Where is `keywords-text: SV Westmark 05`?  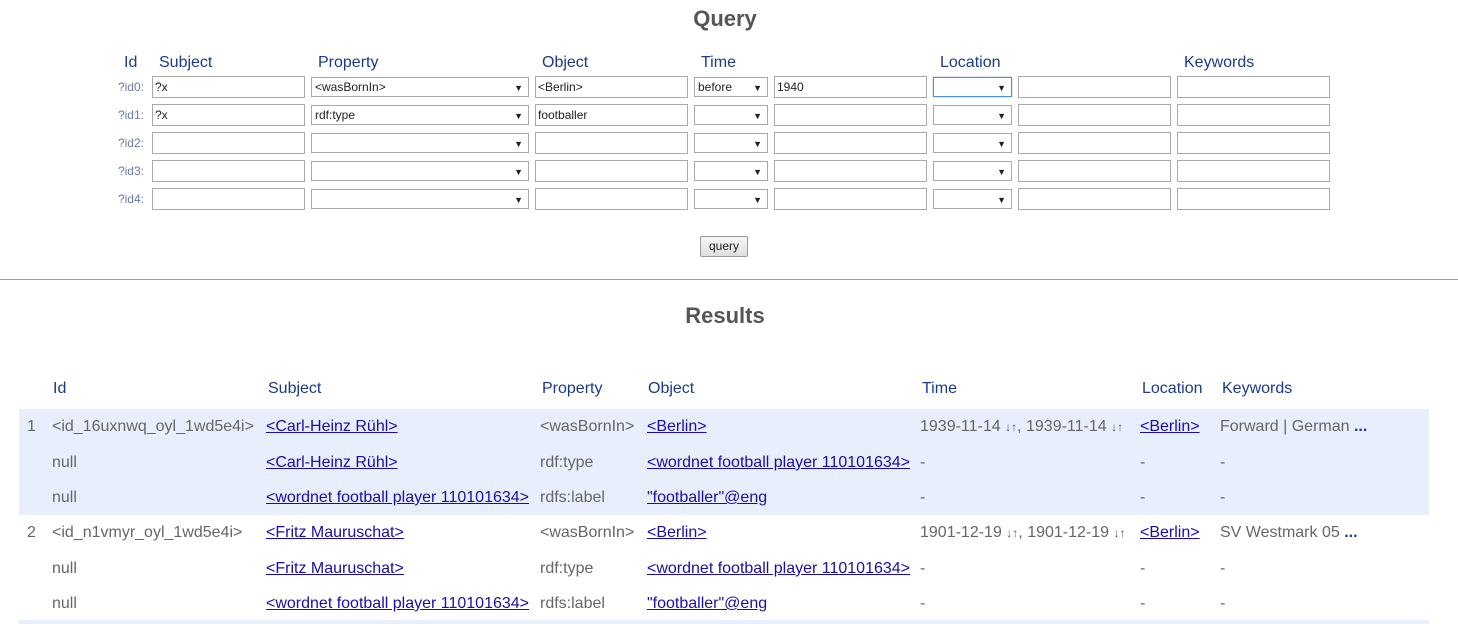
keywords-text: SV Westmark 05 is located at coordinates (1280, 532).